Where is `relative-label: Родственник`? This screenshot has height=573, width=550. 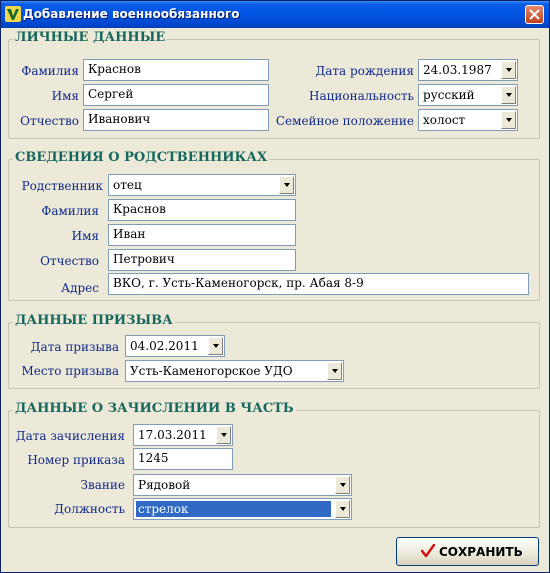
relative-label: Родственник is located at coordinates (62, 186).